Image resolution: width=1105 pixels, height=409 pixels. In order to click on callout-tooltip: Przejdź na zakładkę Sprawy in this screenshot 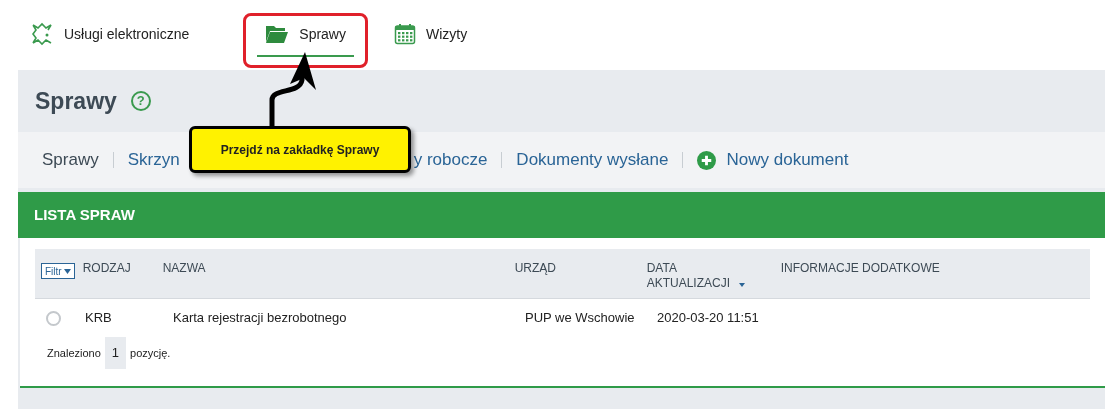, I will do `click(300, 149)`.